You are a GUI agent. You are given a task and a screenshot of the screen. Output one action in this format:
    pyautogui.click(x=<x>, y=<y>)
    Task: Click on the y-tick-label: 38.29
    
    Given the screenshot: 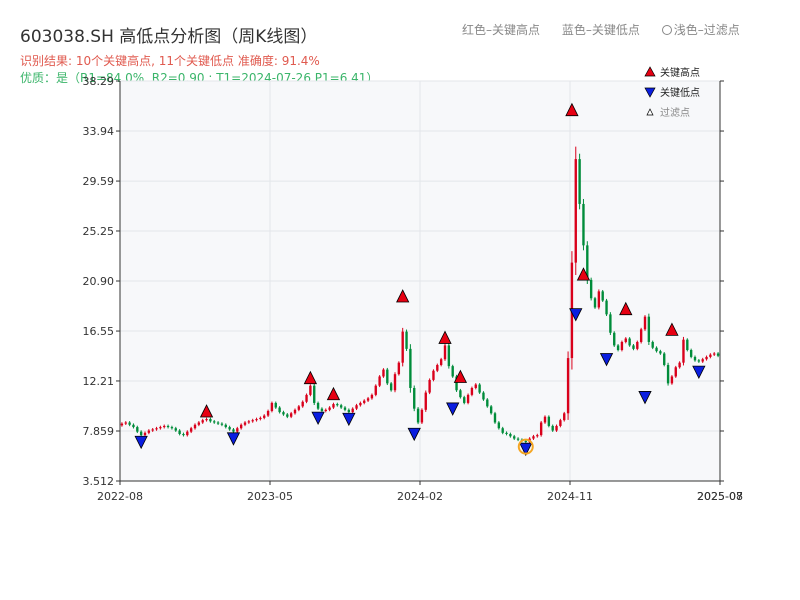 What is the action you would take?
    pyautogui.click(x=99, y=81)
    